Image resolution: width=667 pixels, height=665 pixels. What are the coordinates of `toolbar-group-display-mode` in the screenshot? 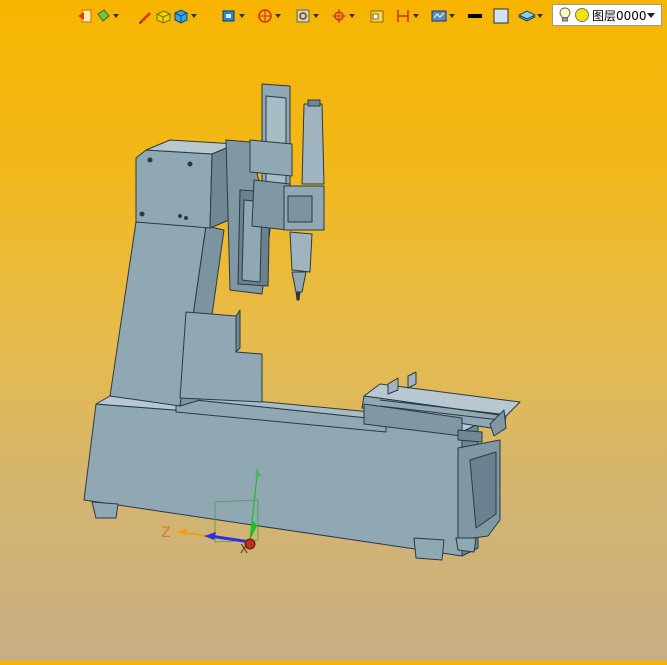 It's located at (443, 16).